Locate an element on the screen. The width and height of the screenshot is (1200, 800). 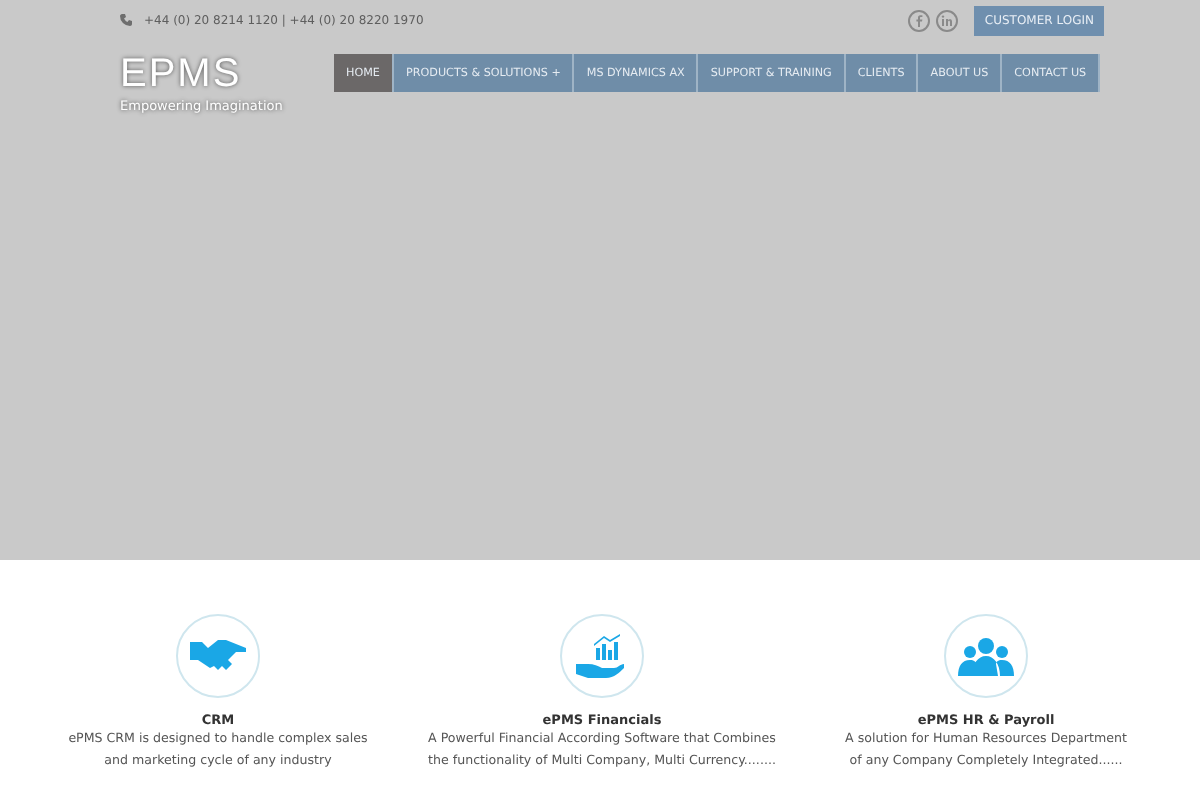
phone-icon is located at coordinates (126, 20).